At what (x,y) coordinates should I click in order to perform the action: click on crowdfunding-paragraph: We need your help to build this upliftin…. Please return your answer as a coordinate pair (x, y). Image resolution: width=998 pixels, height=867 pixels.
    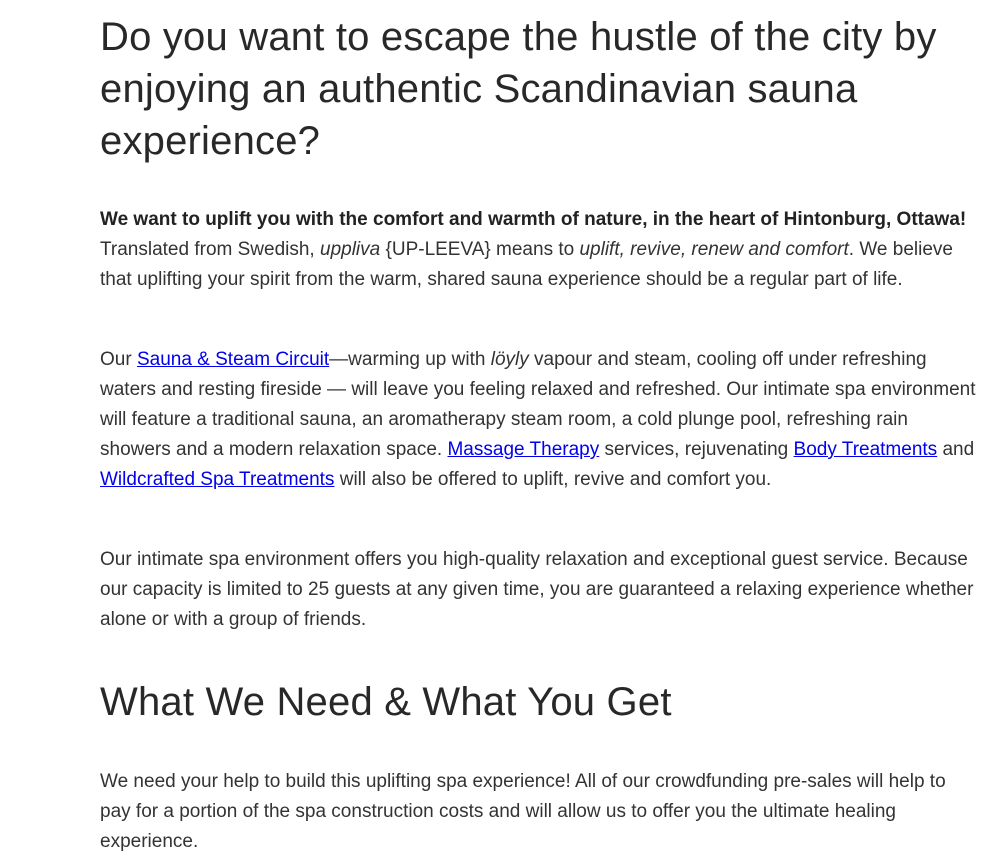
    Looking at the image, I should click on (523, 811).